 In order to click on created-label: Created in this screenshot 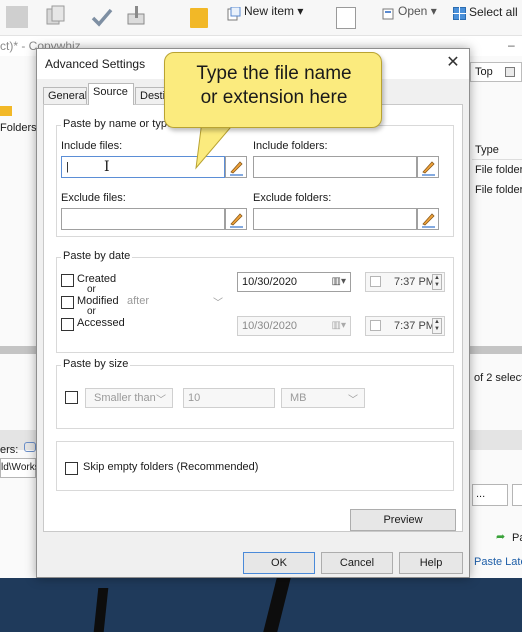, I will do `click(97, 279)`.